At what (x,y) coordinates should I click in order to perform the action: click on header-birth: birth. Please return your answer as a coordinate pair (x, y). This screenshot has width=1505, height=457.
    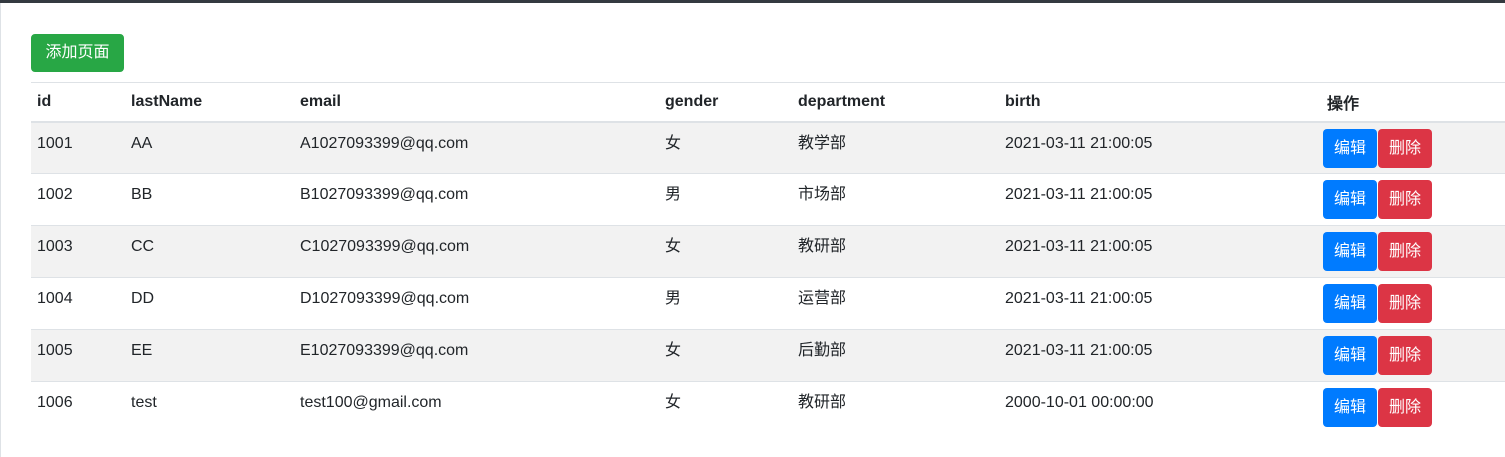
    Looking at the image, I should click on (1160, 102).